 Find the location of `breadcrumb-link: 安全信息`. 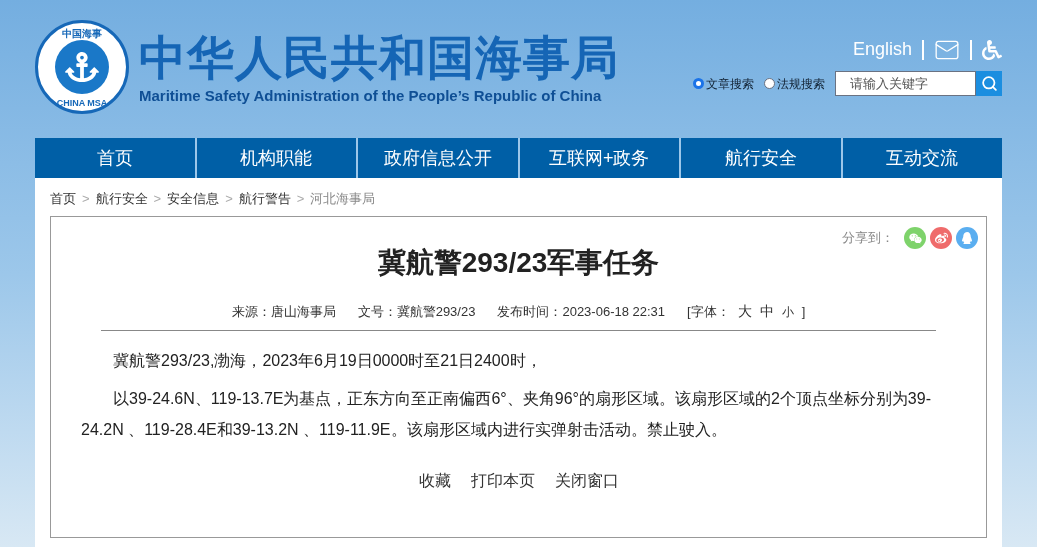

breadcrumb-link: 安全信息 is located at coordinates (193, 199).